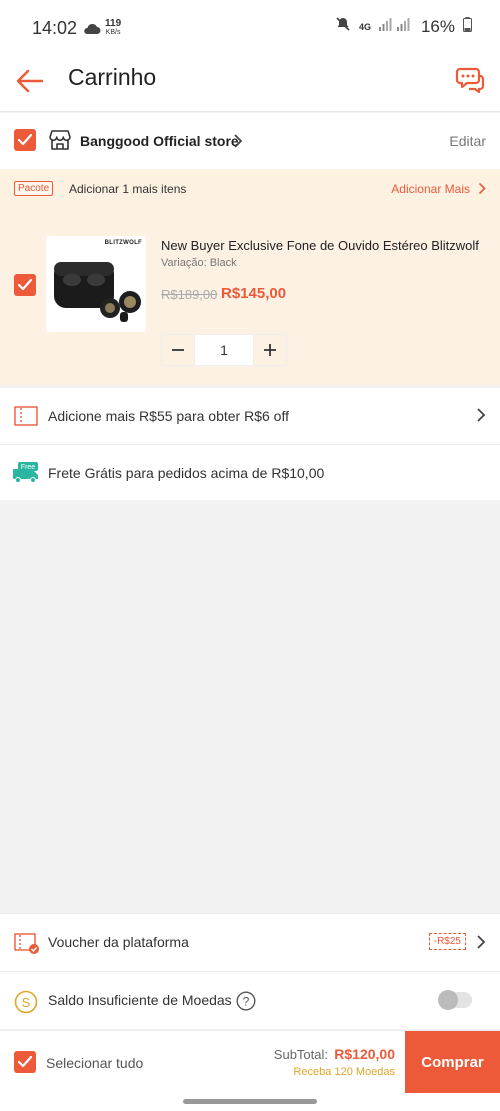 Image resolution: width=500 pixels, height=1111 pixels. What do you see at coordinates (430, 189) in the screenshot?
I see `add-more-link: Adicionar Mais` at bounding box center [430, 189].